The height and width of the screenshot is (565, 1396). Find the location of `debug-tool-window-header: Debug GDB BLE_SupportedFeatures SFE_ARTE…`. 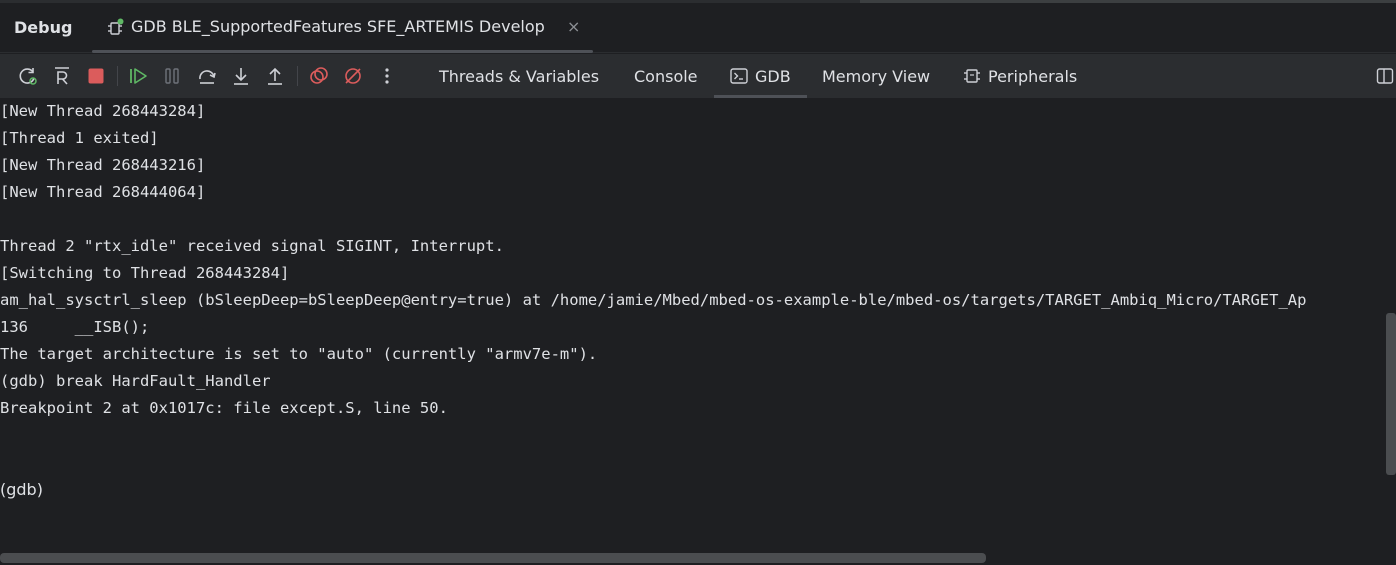

debug-tool-window-header: Debug GDB BLE_SupportedFeatures SFE_ARTE… is located at coordinates (698, 28).